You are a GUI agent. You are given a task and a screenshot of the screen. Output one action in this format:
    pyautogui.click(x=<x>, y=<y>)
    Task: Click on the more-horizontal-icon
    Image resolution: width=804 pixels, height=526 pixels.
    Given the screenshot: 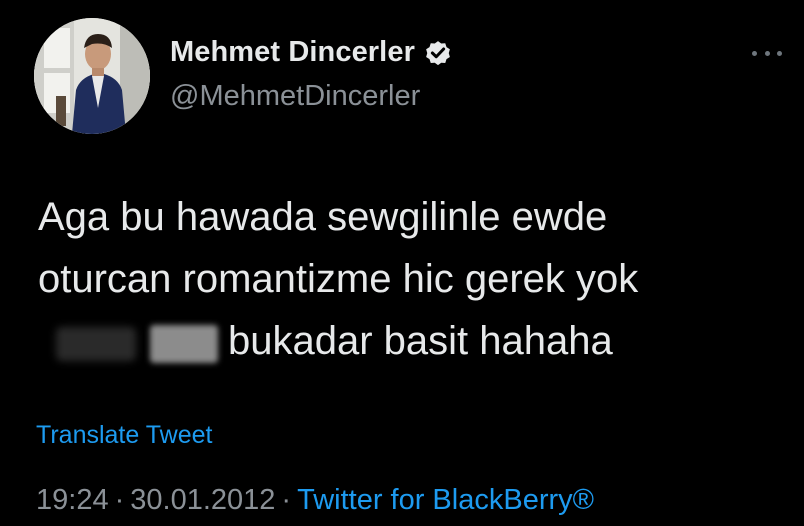 What is the action you would take?
    pyautogui.click(x=767, y=53)
    